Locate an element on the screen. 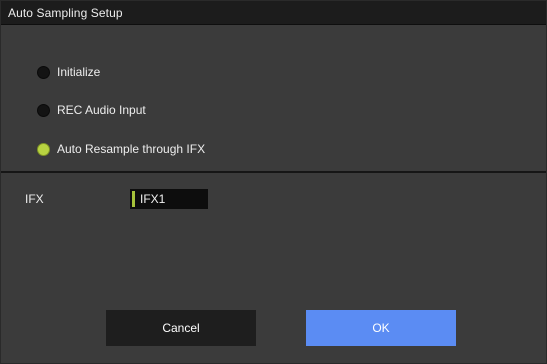 The width and height of the screenshot is (547, 364). ifx-edit-marker is located at coordinates (133, 199).